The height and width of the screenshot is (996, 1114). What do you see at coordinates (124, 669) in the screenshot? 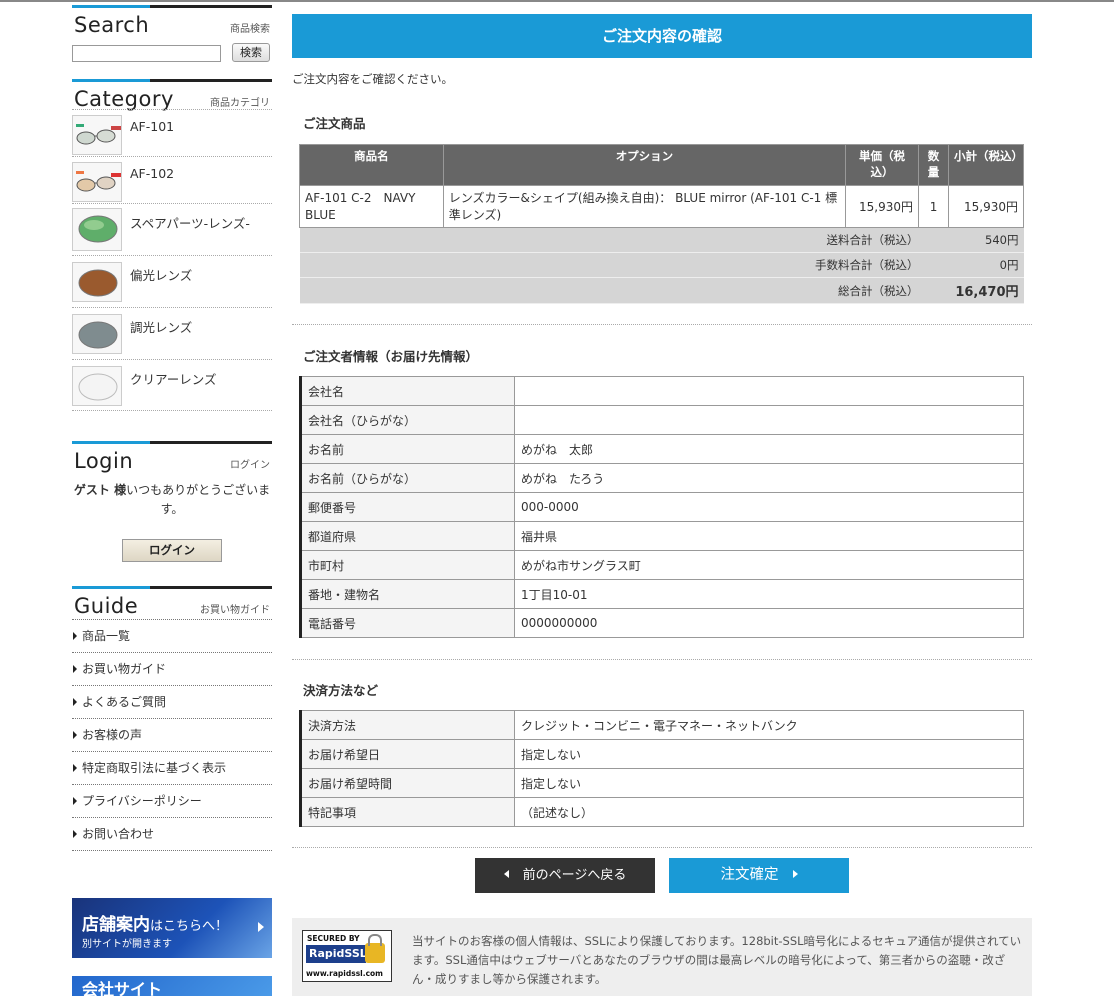
I see `guide-link-label: お買い物ガイド` at bounding box center [124, 669].